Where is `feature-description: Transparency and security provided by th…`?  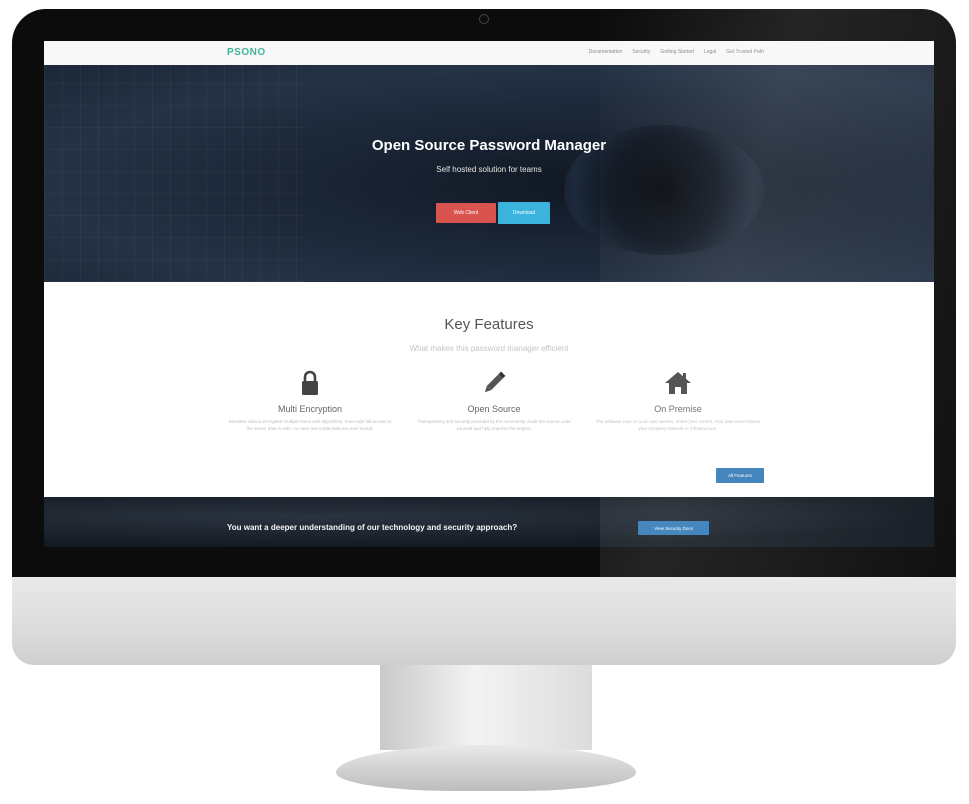
feature-description: Transparency and security provided by th… is located at coordinates (494, 425).